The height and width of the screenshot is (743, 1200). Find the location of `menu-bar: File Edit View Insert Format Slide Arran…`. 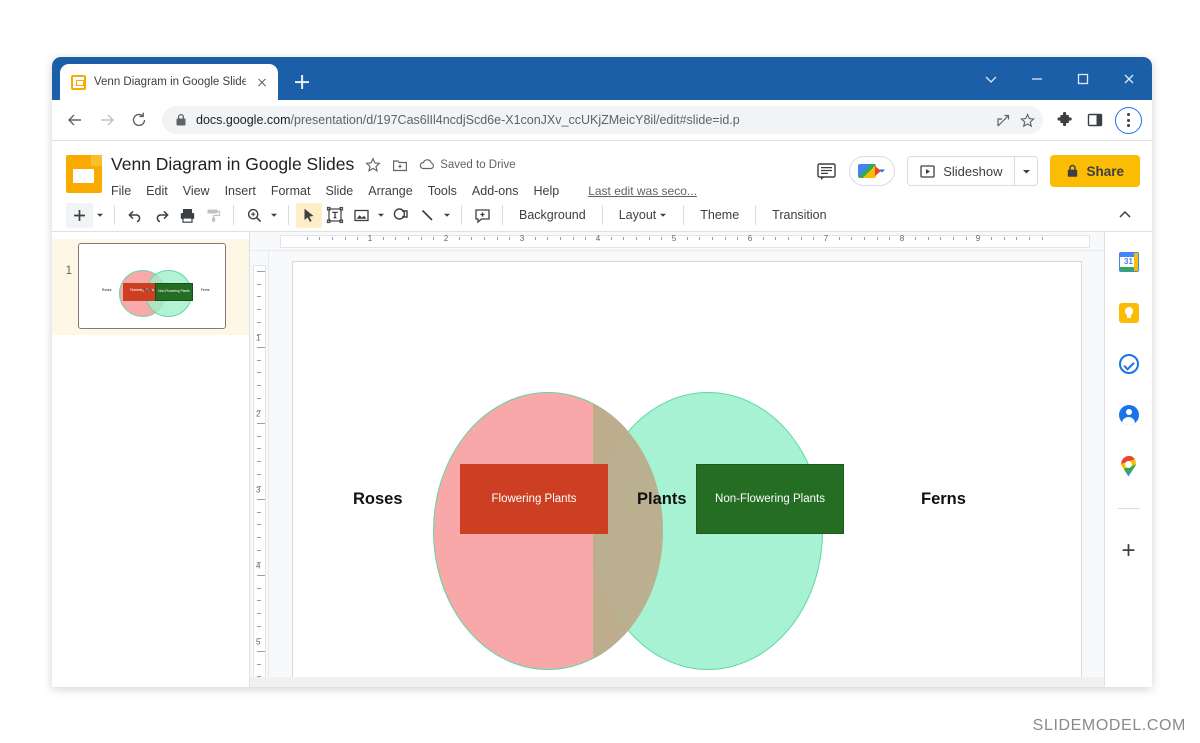

menu-bar: File Edit View Insert Format Slide Arran… is located at coordinates (463, 191).